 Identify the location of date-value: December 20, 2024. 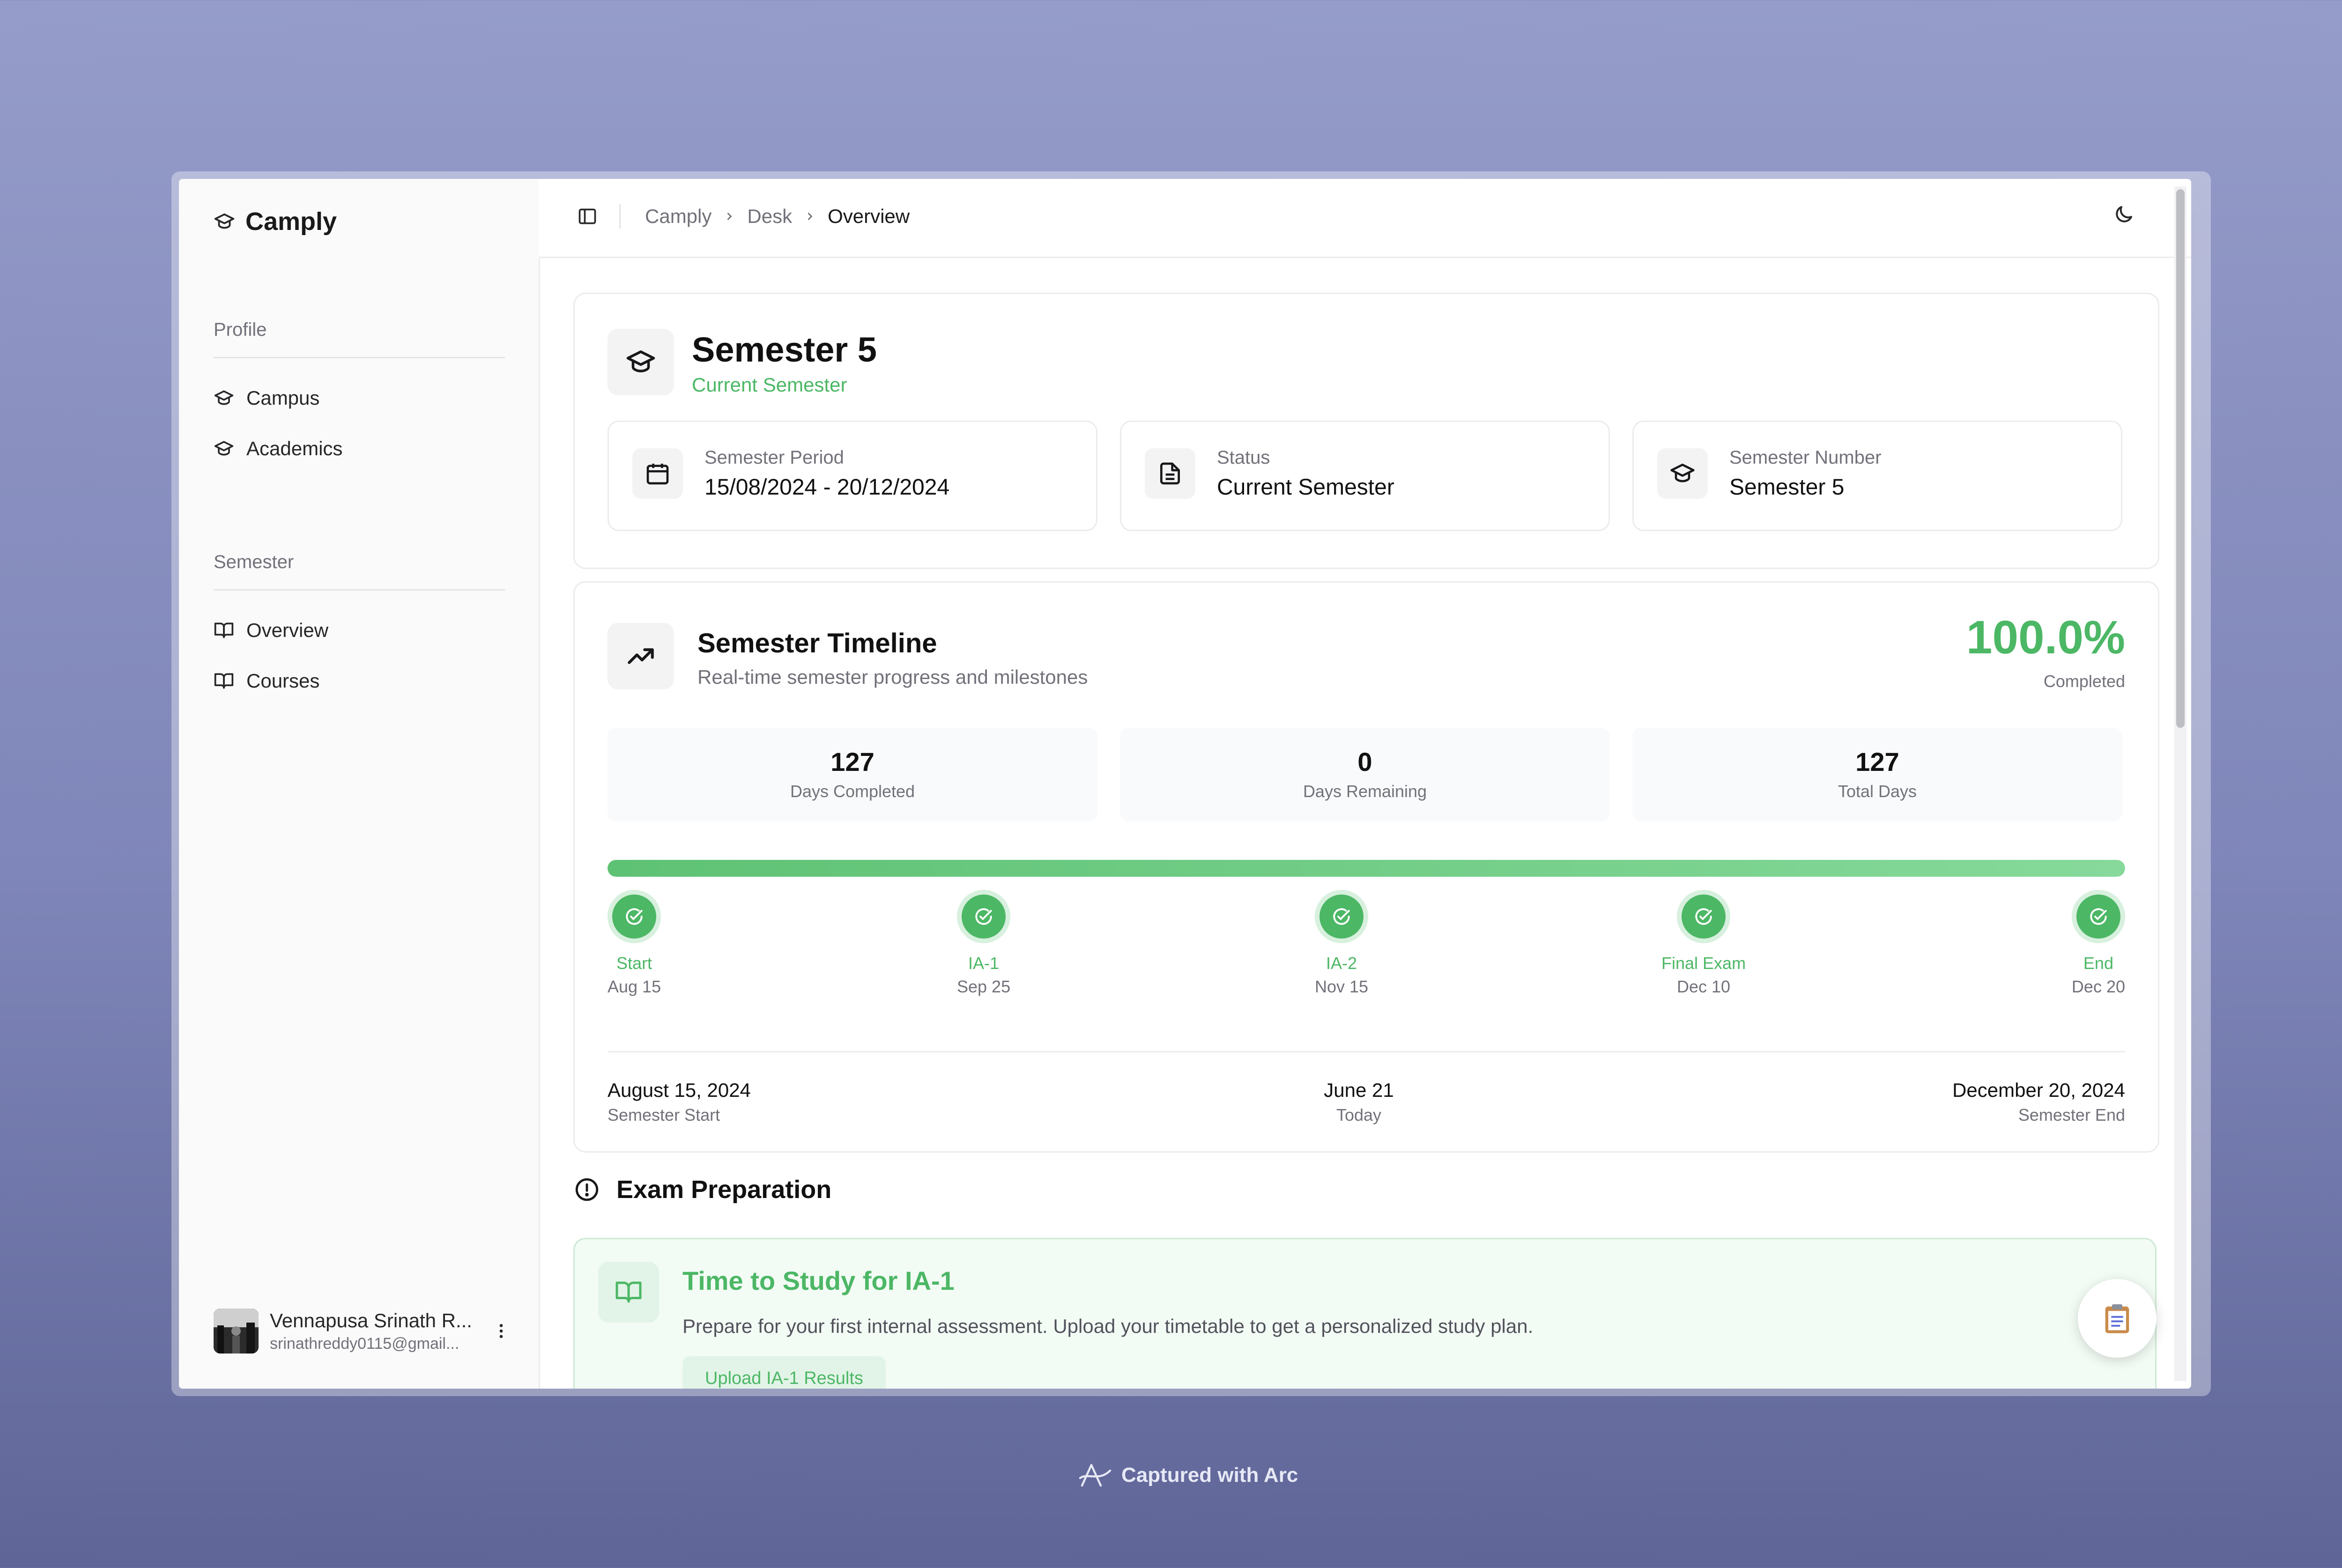
(2038, 1090).